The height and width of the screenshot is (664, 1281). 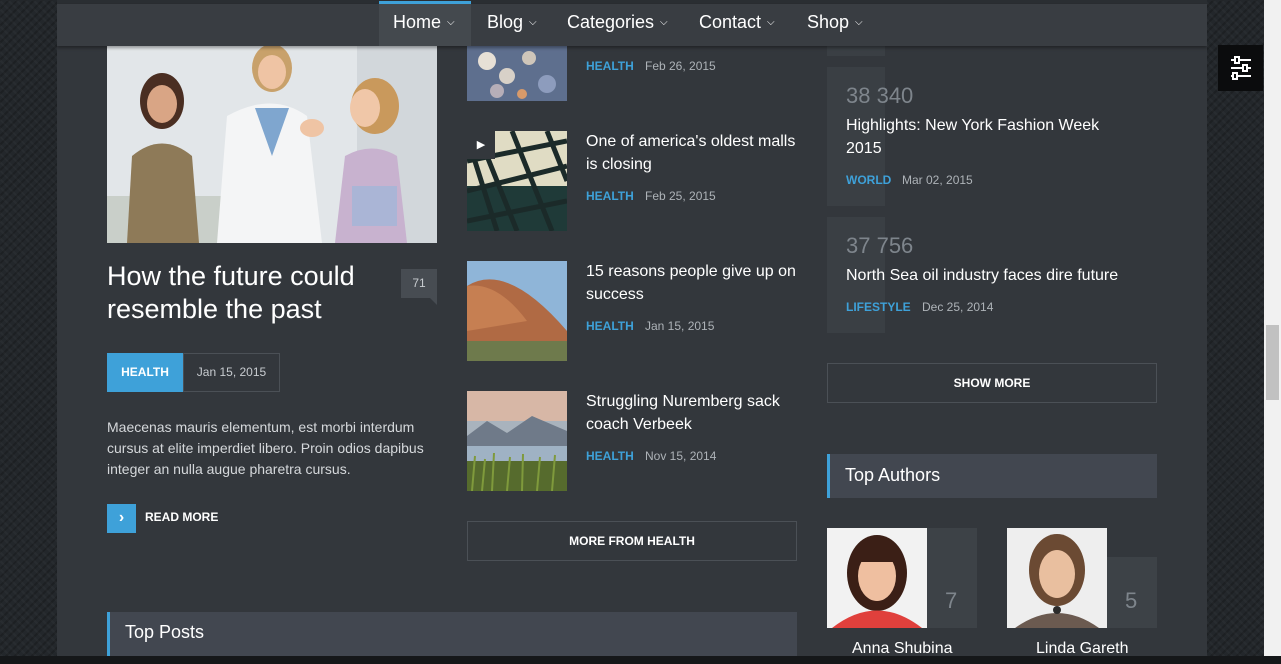 I want to click on post-date: Feb 26, 2015, so click(x=680, y=66).